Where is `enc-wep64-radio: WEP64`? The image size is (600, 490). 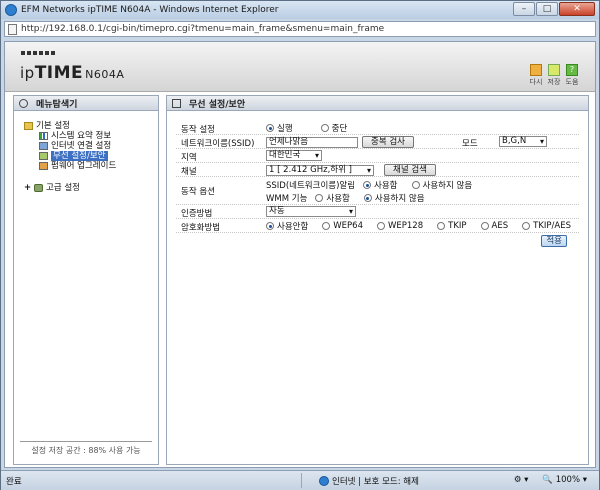
enc-wep64-radio: WEP64 is located at coordinates (342, 226).